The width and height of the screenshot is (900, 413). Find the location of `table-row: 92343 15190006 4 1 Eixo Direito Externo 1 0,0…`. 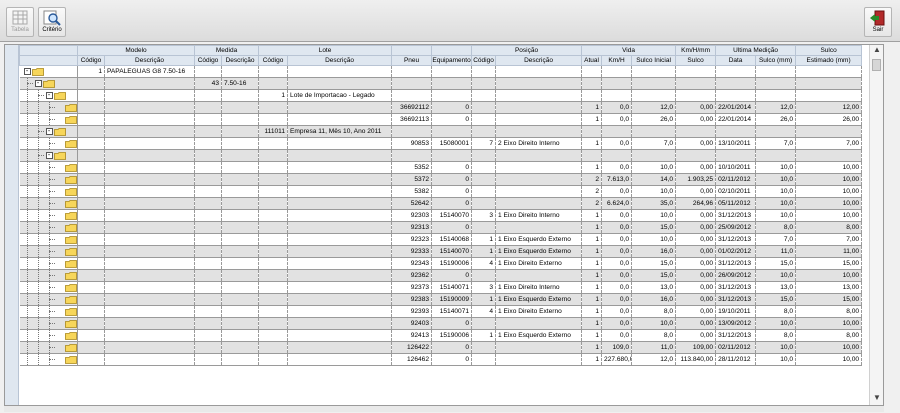

table-row: 92343 15190006 4 1 Eixo Direito Externo 1 0,0… is located at coordinates (441, 263).